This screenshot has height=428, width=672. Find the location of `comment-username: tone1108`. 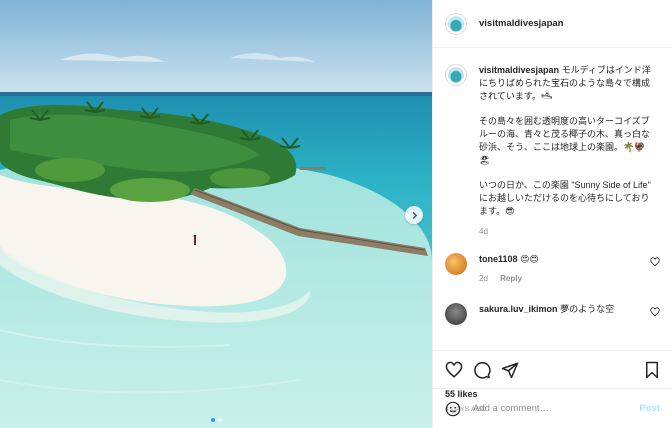

comment-username: tone1108 is located at coordinates (498, 259).